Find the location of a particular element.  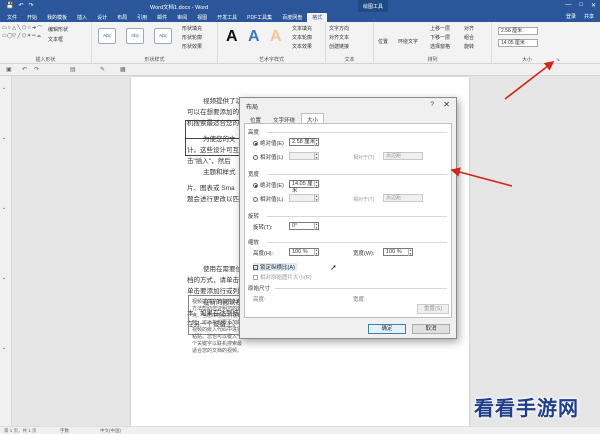

drawing-tools-tag: 绘图工具 is located at coordinates (373, 6).